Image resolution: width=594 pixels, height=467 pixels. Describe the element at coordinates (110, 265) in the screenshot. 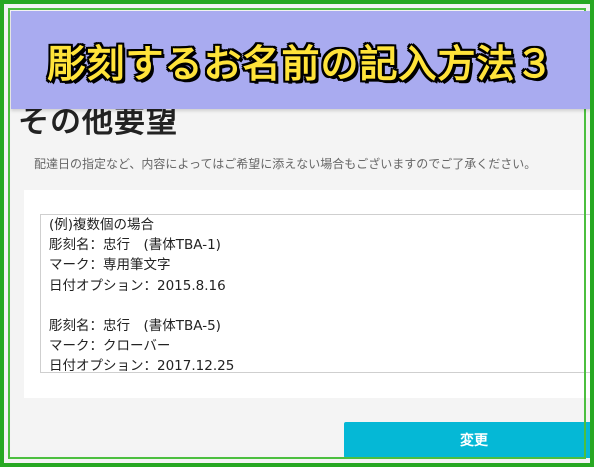

I see `textarea-line: マーク：専用筆文字` at that location.